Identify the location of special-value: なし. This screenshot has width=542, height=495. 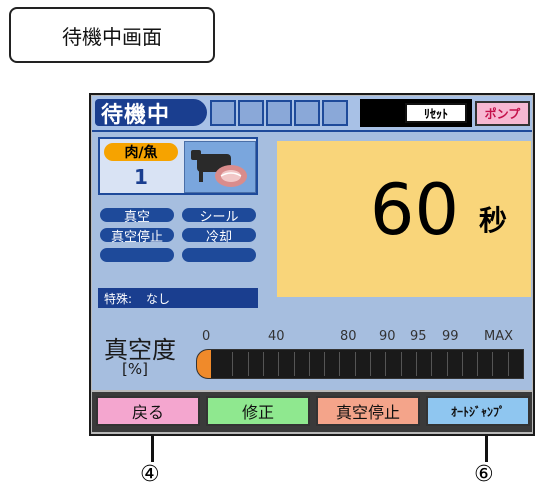
(158, 298).